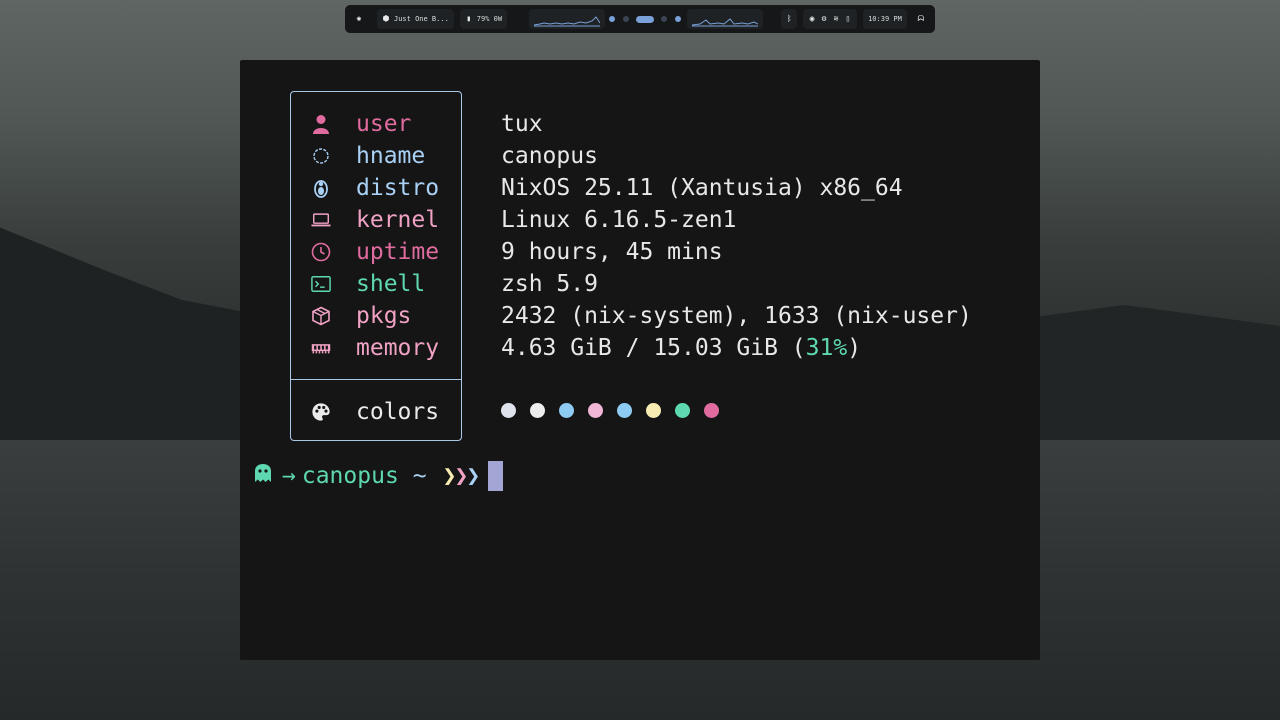 The width and height of the screenshot is (1280, 720). I want to click on prompt-chevrons: ❯❯❯, so click(461, 476).